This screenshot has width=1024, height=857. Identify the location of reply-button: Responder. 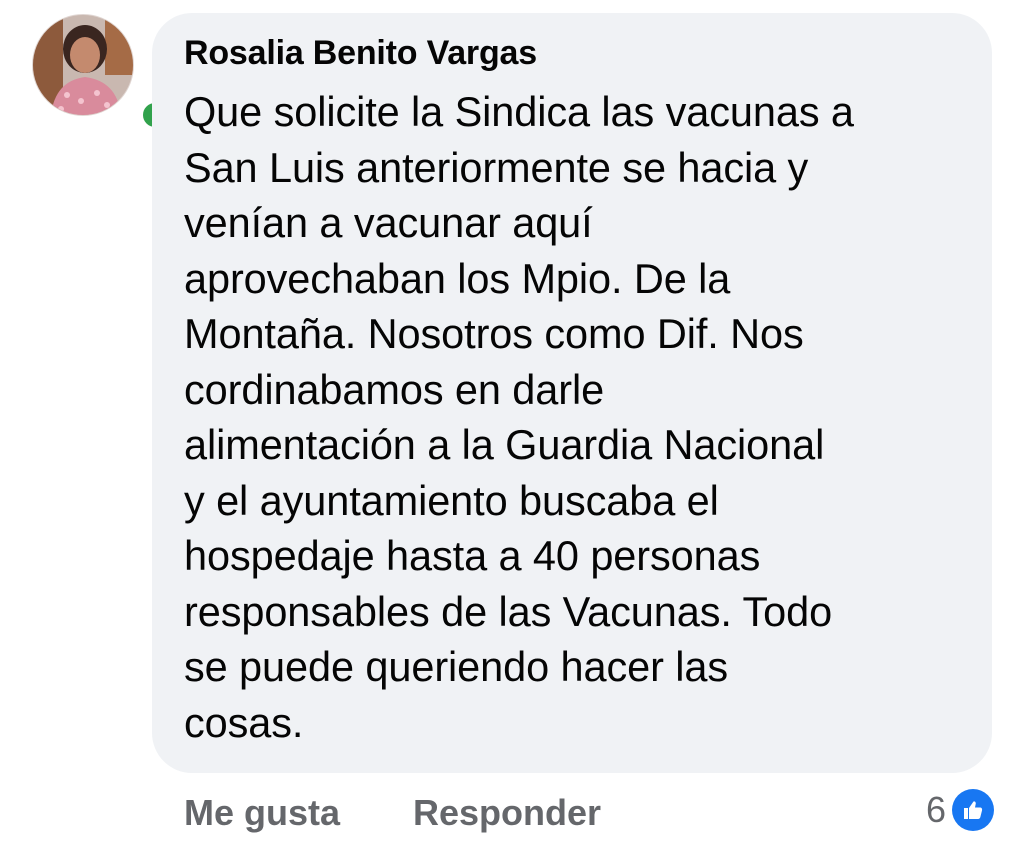
(507, 813).